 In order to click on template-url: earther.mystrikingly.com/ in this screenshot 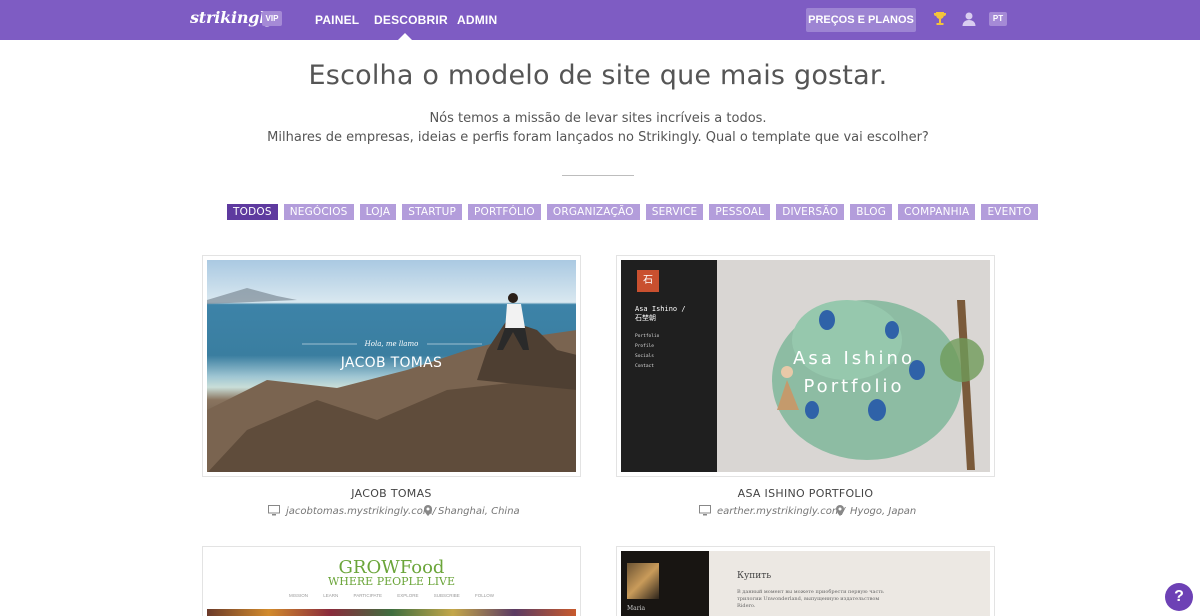, I will do `click(772, 511)`.